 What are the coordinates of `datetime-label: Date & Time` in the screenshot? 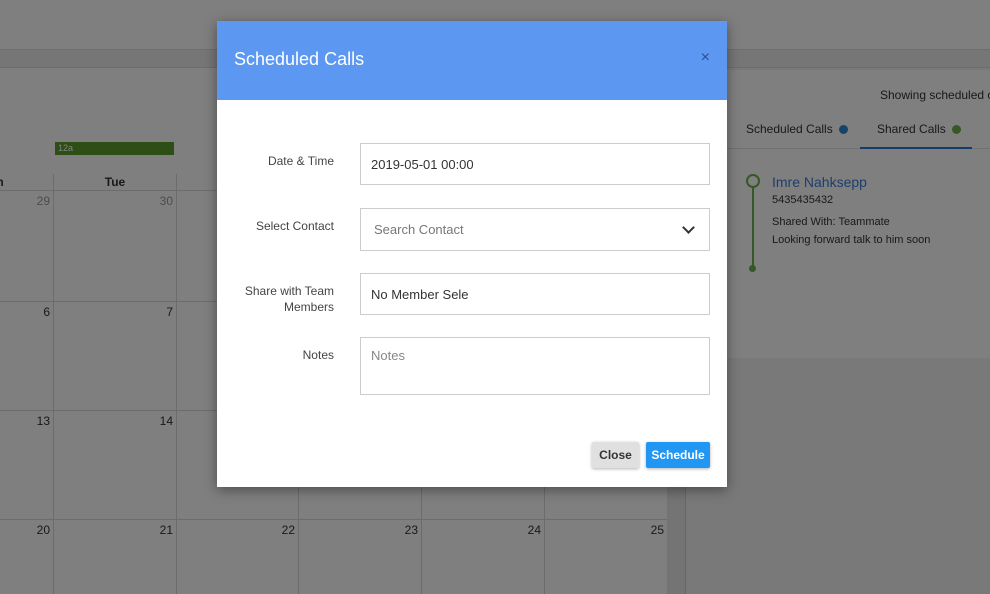 It's located at (300, 161).